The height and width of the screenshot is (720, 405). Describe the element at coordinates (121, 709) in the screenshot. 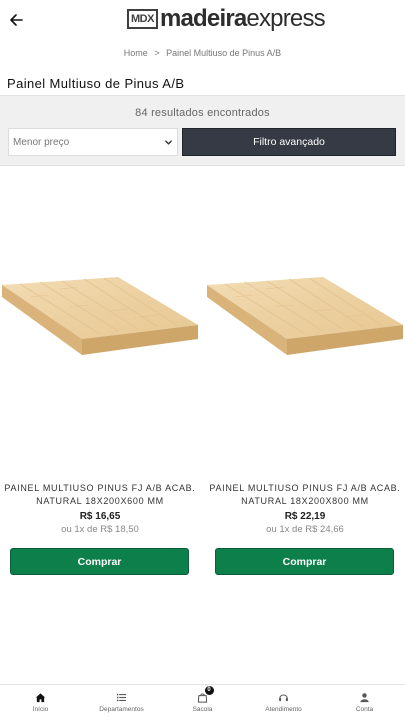

I see `nav-label: Departamentos` at that location.